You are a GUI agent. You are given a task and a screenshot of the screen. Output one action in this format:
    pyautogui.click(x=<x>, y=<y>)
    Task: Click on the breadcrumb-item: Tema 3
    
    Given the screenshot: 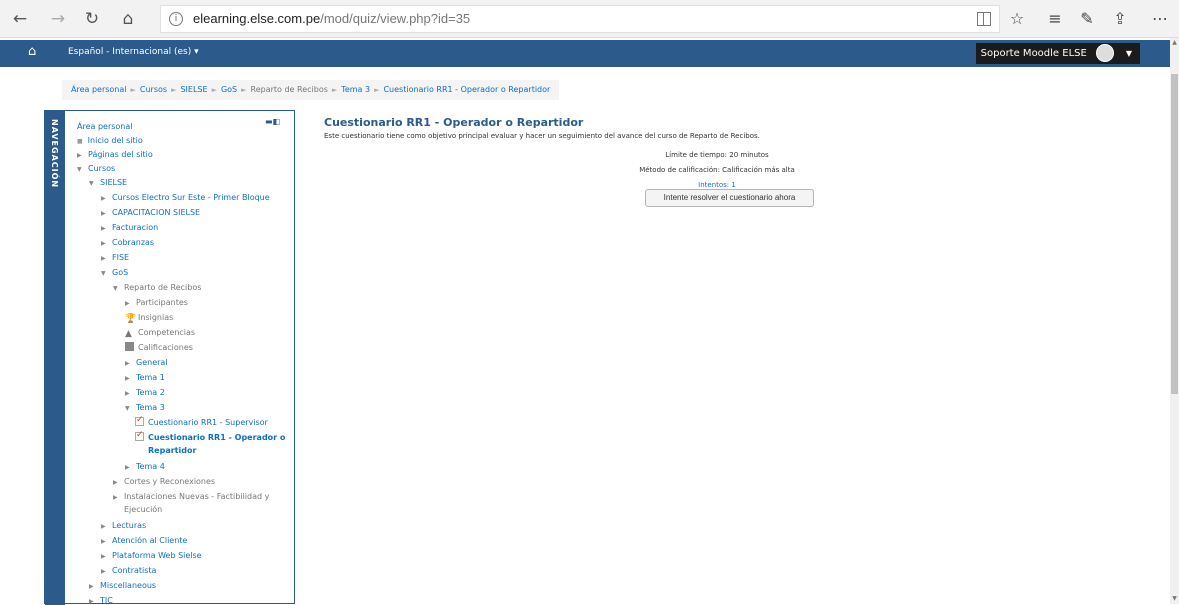 What is the action you would take?
    pyautogui.click(x=355, y=89)
    